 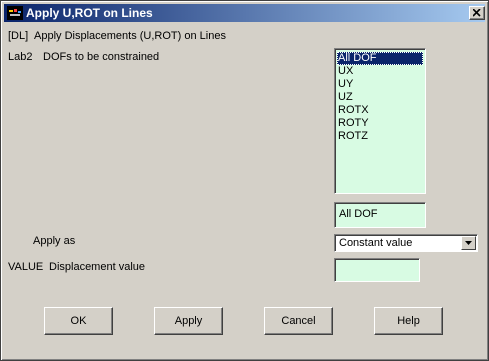 I want to click on chevron-down-icon, so click(x=468, y=243).